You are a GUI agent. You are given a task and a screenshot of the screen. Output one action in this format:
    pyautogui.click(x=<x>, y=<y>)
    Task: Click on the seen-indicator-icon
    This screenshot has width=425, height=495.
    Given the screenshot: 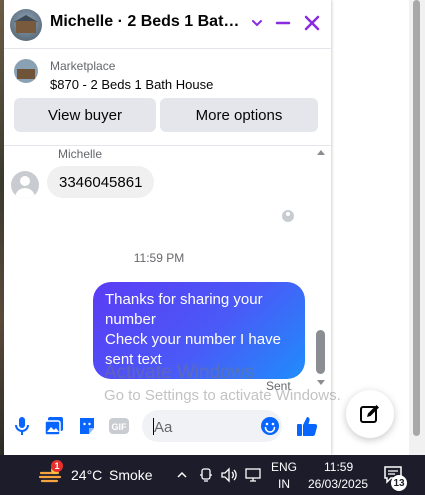 What is the action you would take?
    pyautogui.click(x=288, y=216)
    